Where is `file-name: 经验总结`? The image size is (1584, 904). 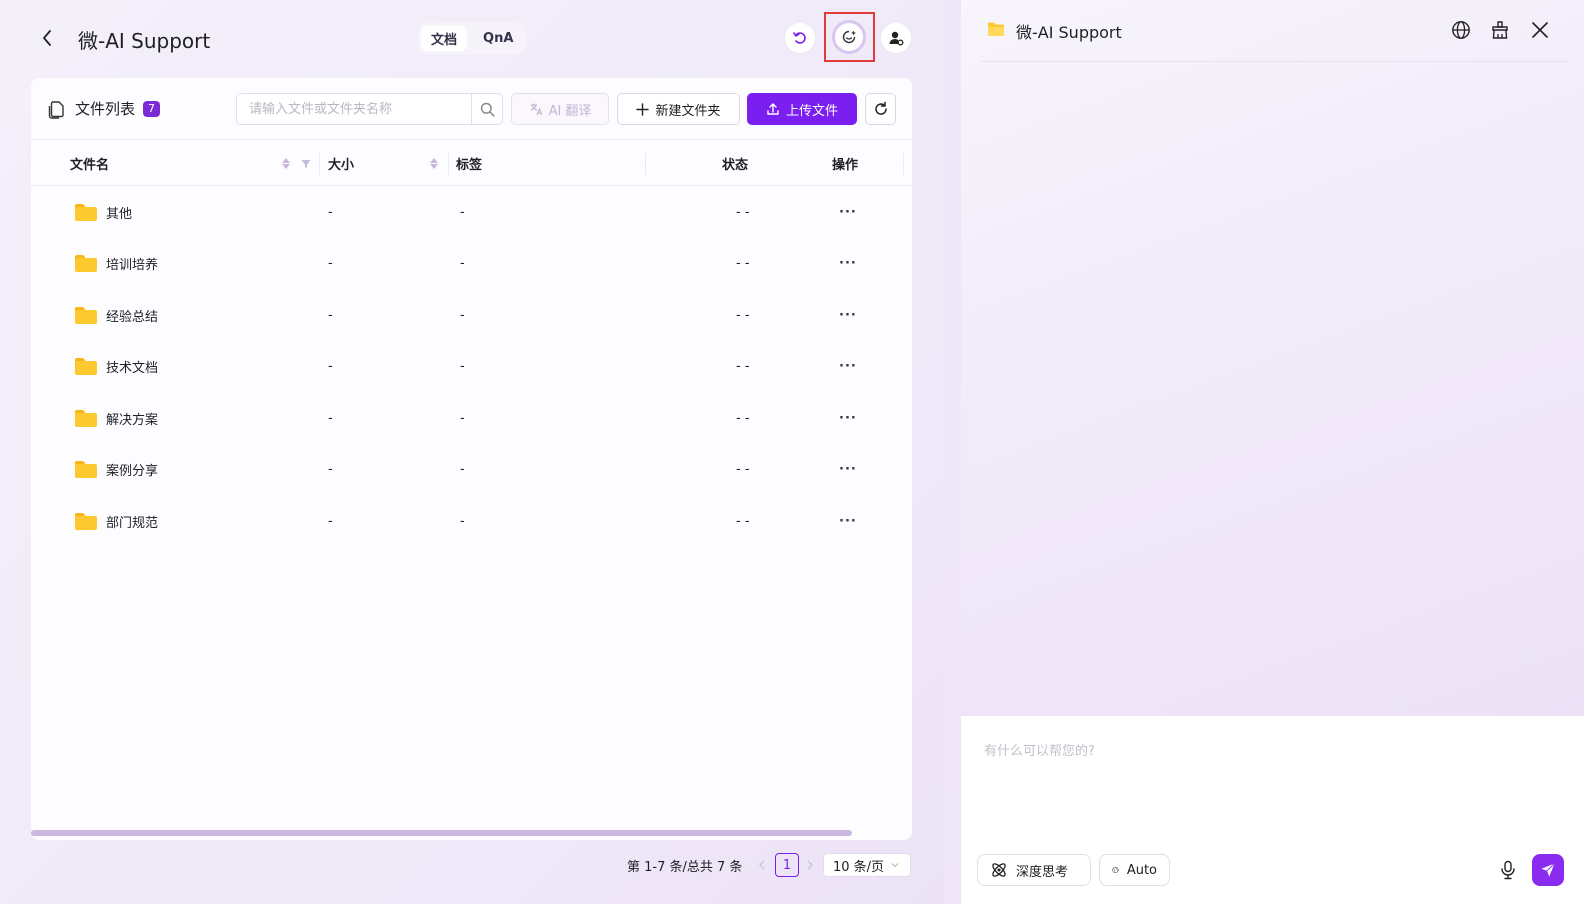 file-name: 经验总结 is located at coordinates (132, 315).